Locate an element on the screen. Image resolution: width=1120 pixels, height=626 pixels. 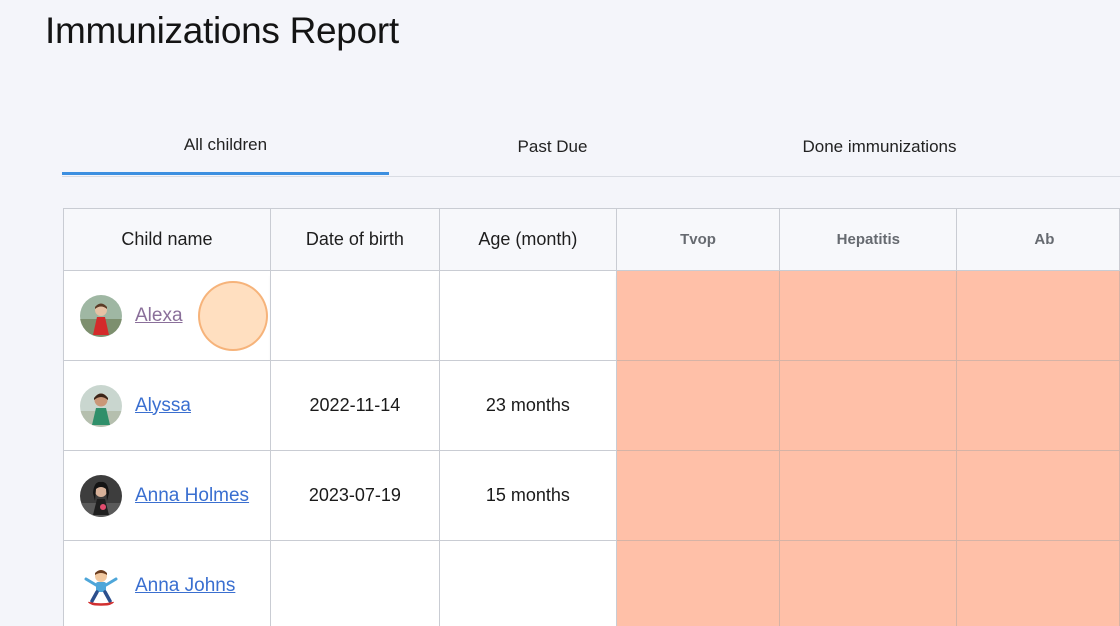
age-cell: 15 months is located at coordinates (527, 495).